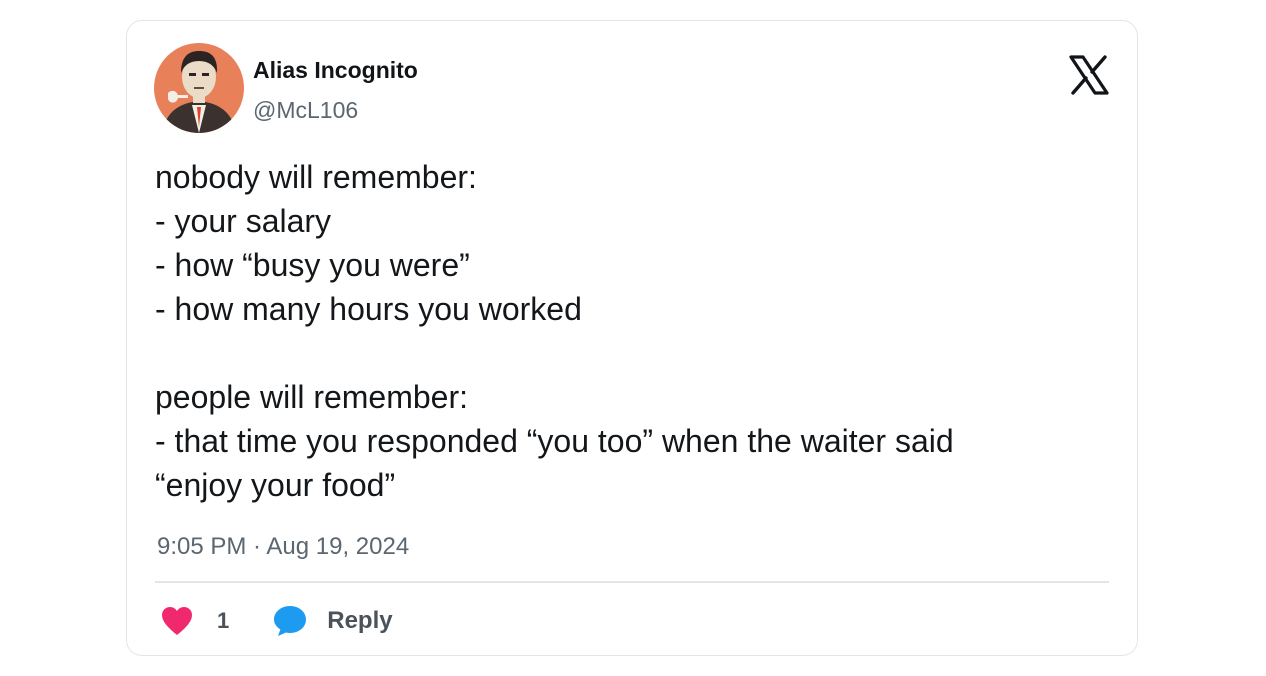  I want to click on reply-button: Reply, so click(333, 621).